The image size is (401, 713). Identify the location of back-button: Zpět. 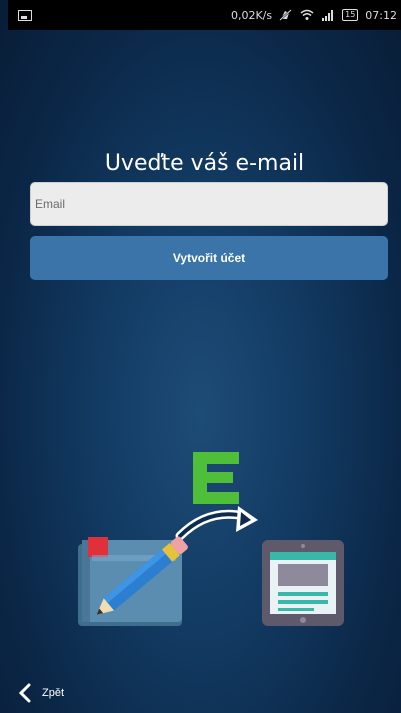
(41, 693).